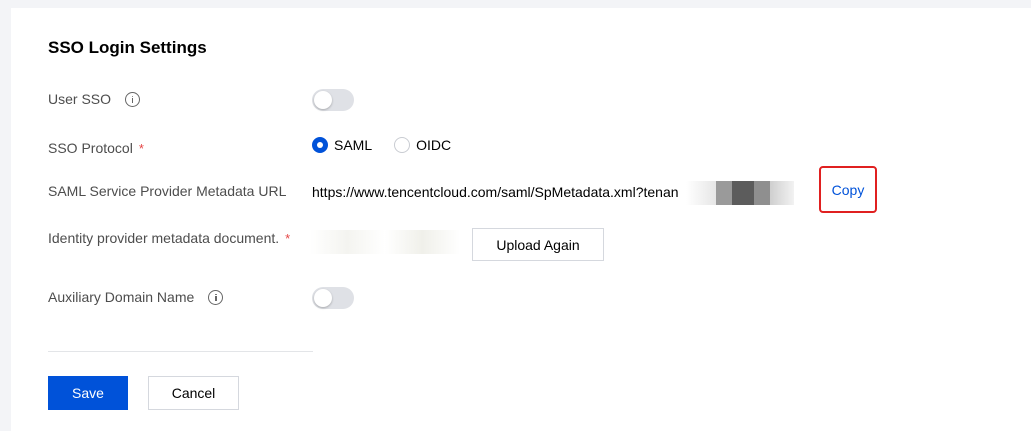  What do you see at coordinates (121, 297) in the screenshot?
I see `aux-domain-label: Auxiliary Domain Name` at bounding box center [121, 297].